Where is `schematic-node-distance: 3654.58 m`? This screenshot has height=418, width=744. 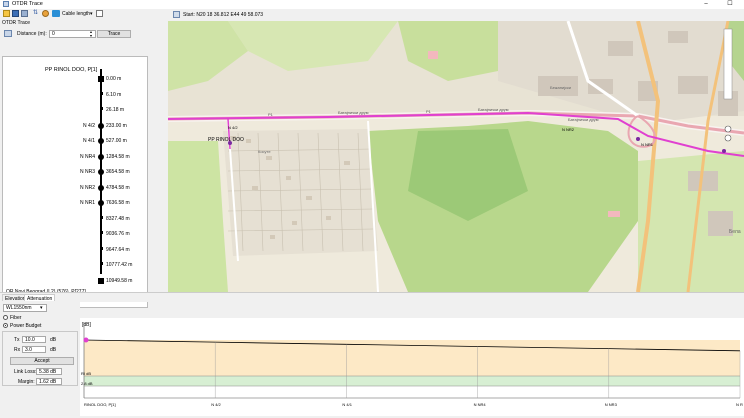
schematic-node-distance: 3654.58 m is located at coordinates (118, 172).